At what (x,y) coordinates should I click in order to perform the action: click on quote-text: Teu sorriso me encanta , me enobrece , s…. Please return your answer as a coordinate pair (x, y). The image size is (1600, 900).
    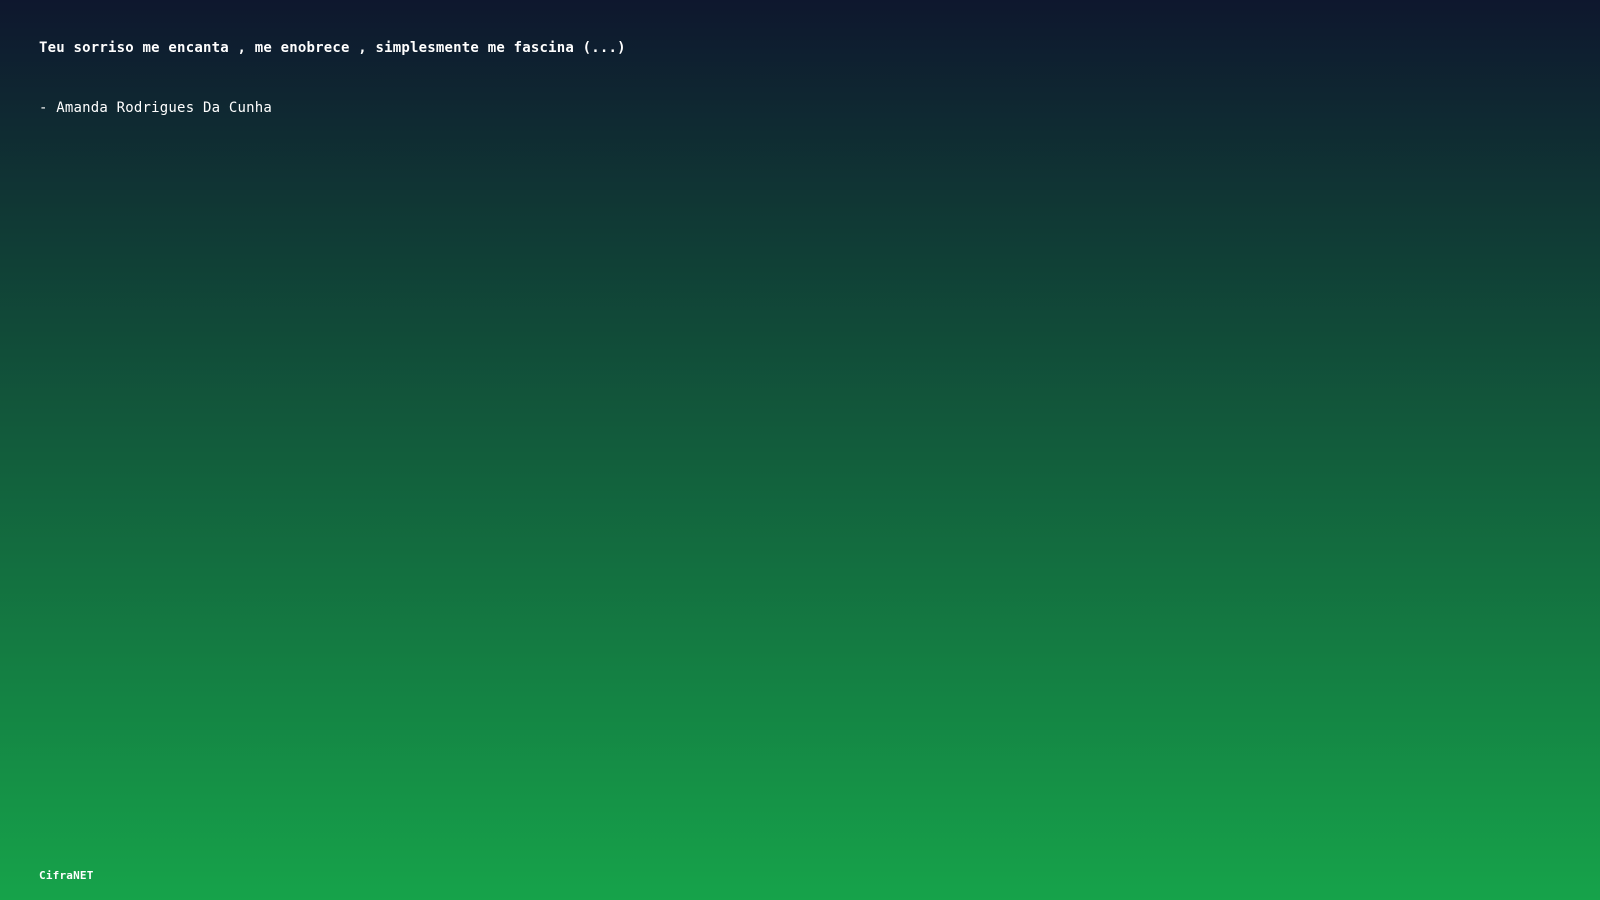
    Looking at the image, I should click on (332, 48).